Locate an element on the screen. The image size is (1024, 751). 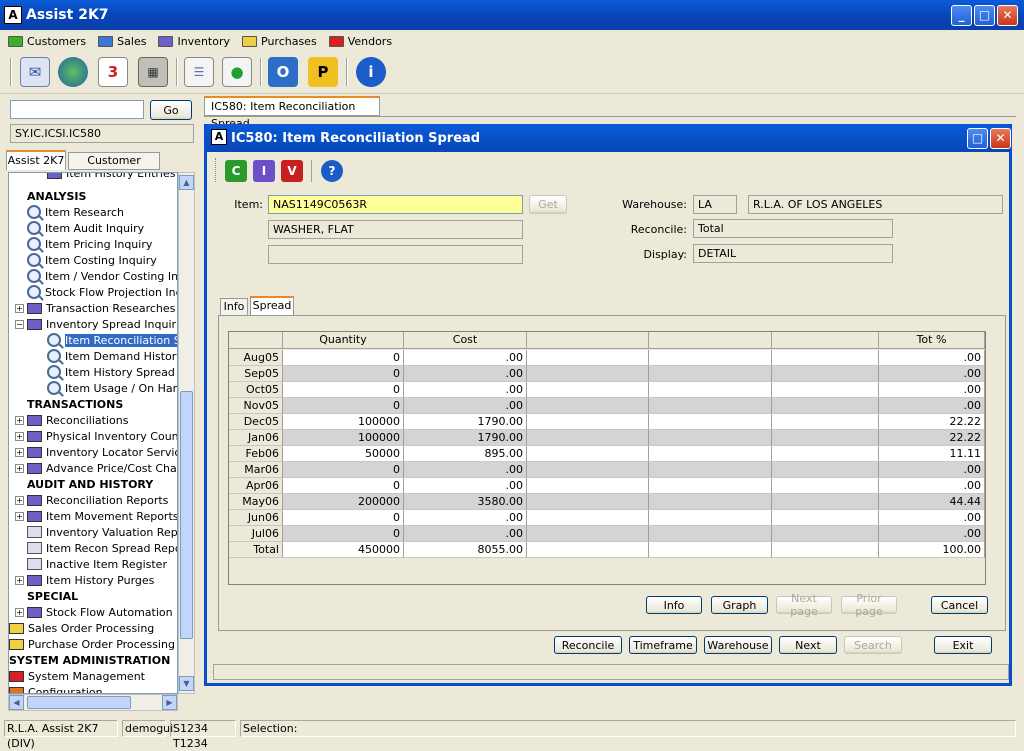
reconcile-button: Reconcile is located at coordinates (588, 645).